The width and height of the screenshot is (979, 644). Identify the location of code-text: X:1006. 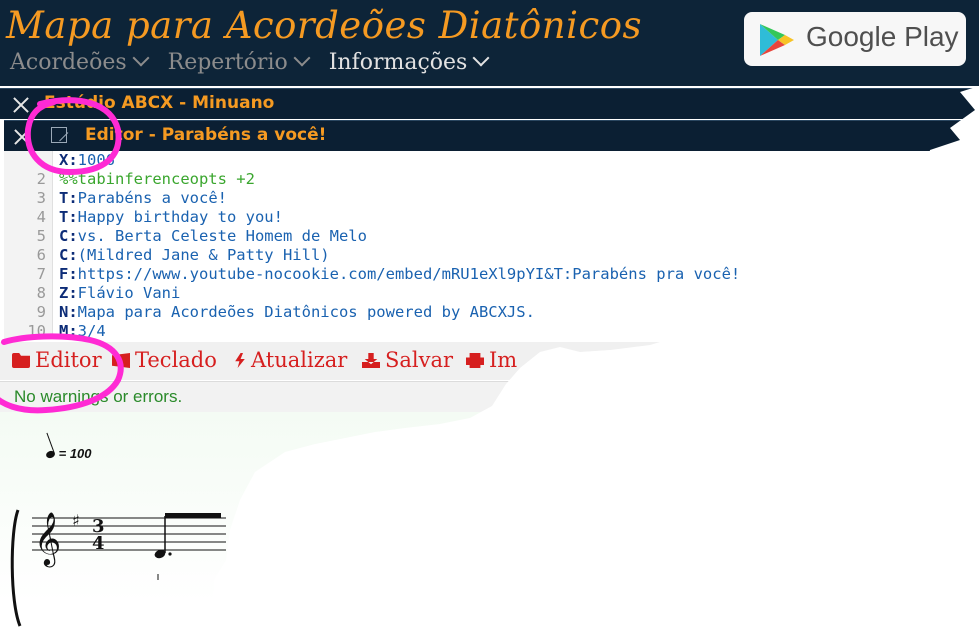
(87, 160).